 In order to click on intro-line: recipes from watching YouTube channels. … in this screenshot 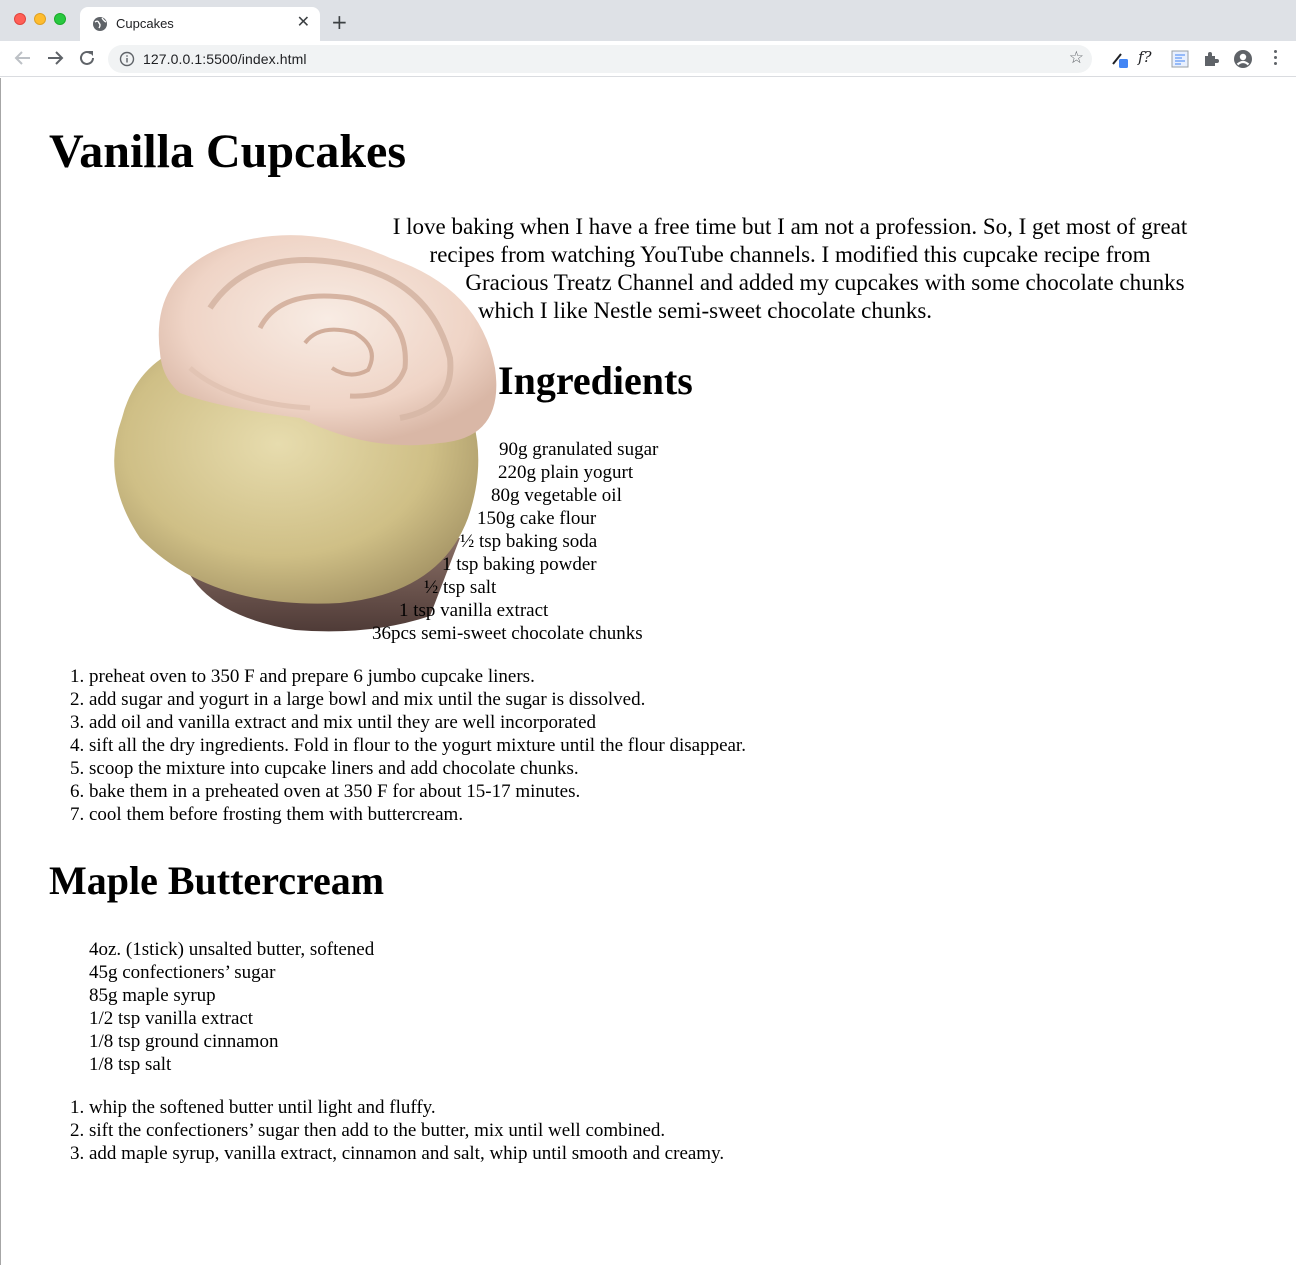, I will do `click(790, 254)`.